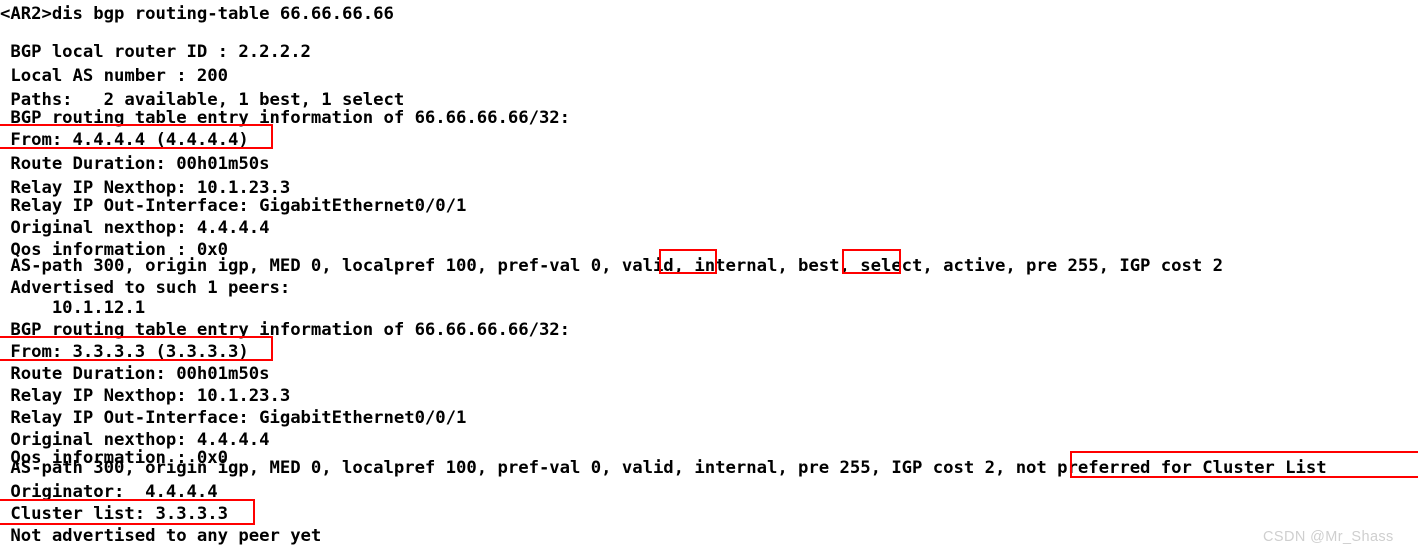 This screenshot has height=553, width=1418. I want to click on terminal-line: Originator: 4.4.4.4, so click(109, 492).